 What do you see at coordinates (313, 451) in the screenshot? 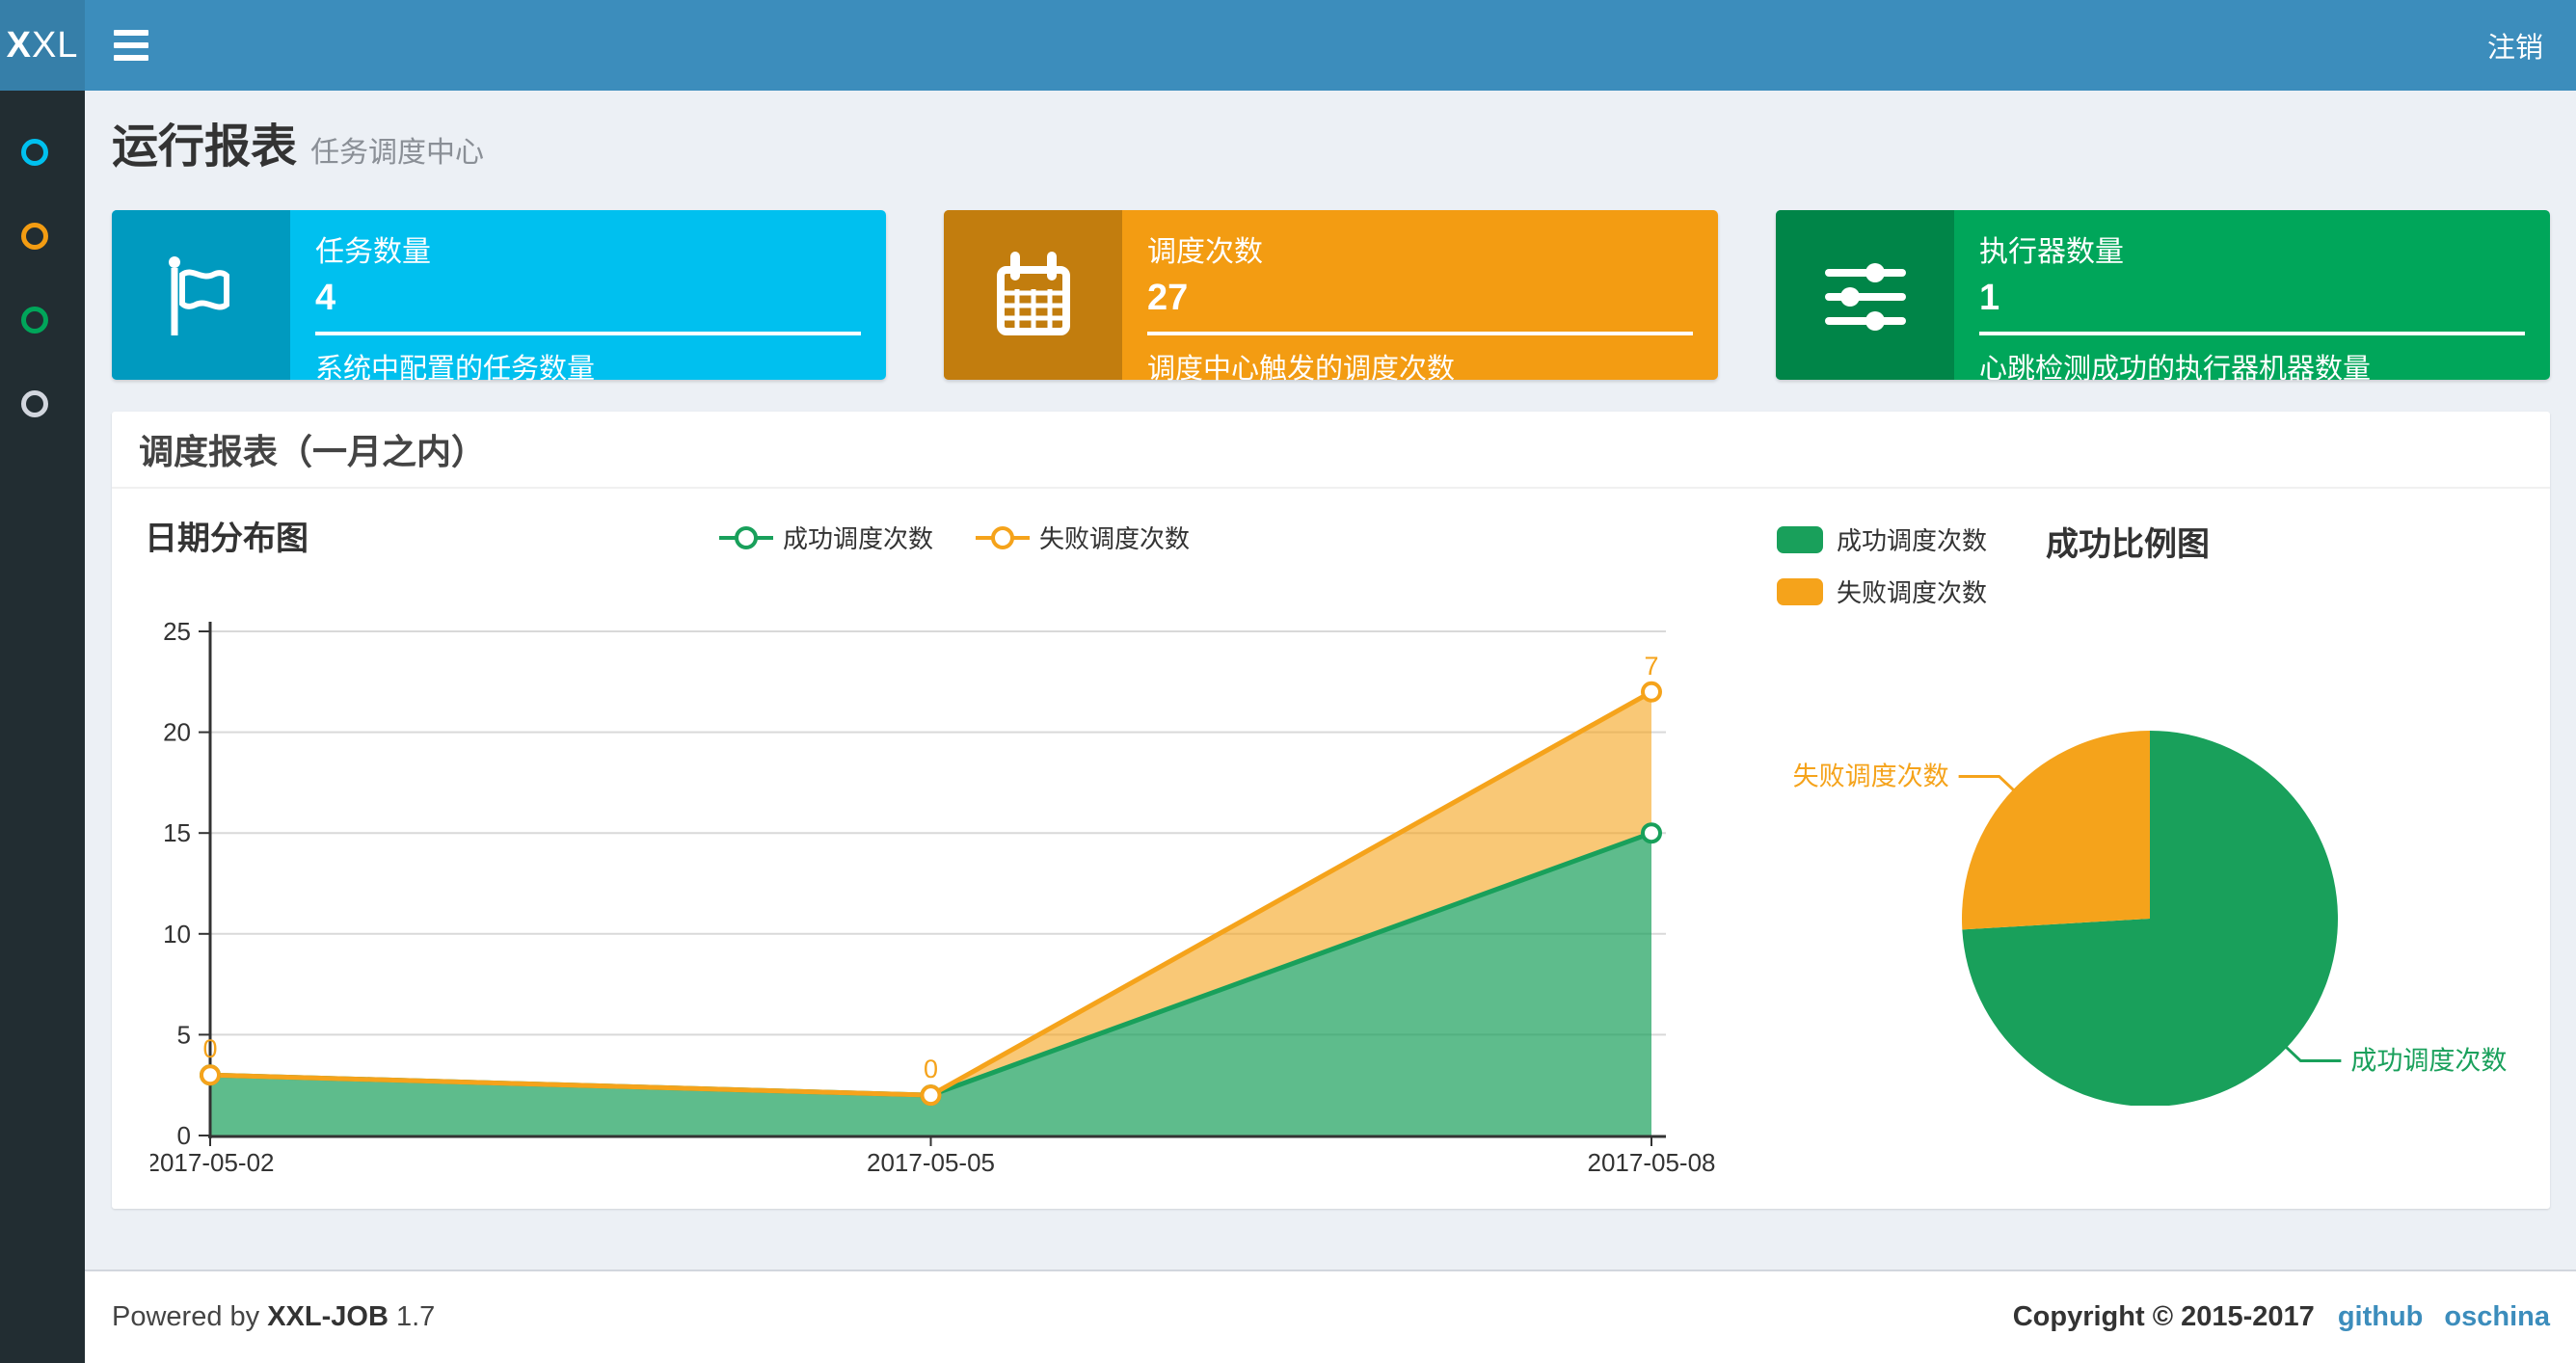
I see `panel-title: 调度报表（一月之内）` at bounding box center [313, 451].